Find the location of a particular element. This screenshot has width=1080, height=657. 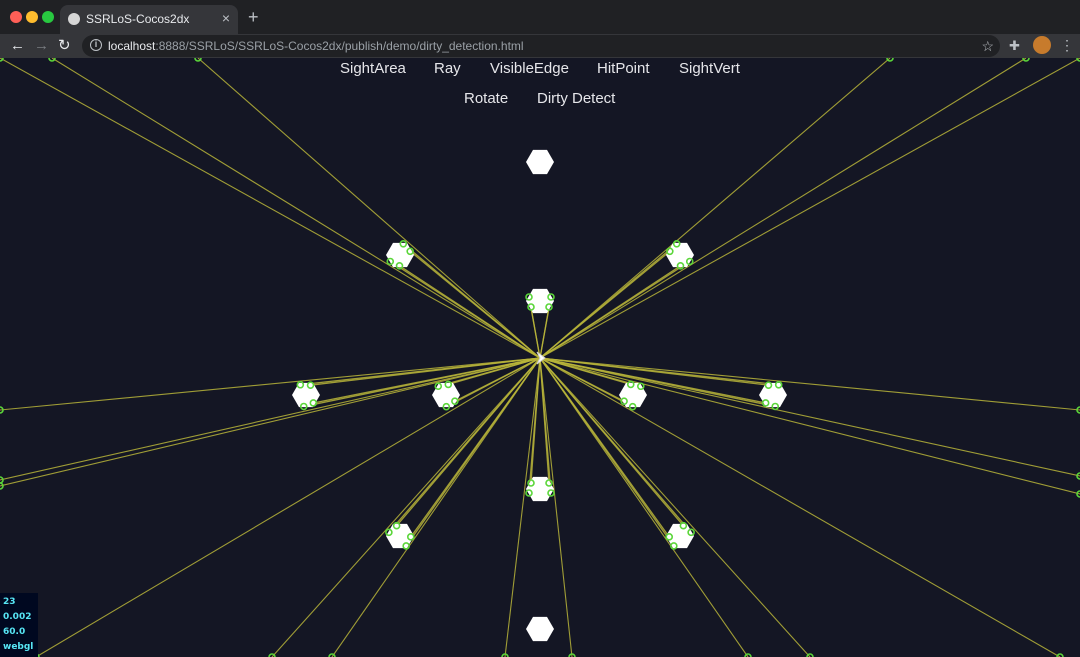

browser-tab: SSRLoS-Cocos2dx × is located at coordinates (149, 19).